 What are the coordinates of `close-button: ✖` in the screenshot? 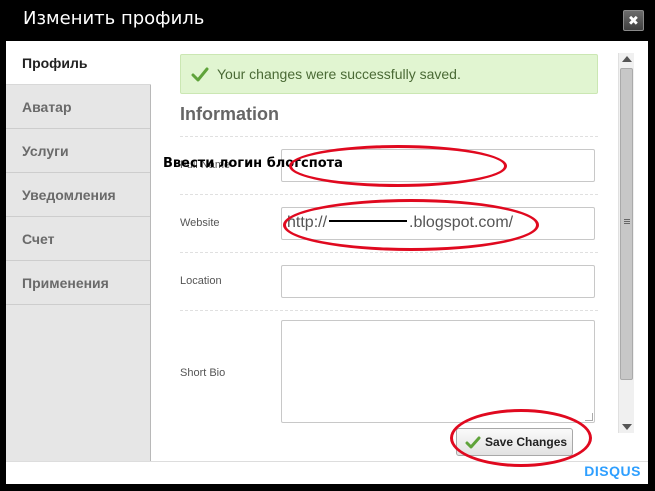 It's located at (633, 20).